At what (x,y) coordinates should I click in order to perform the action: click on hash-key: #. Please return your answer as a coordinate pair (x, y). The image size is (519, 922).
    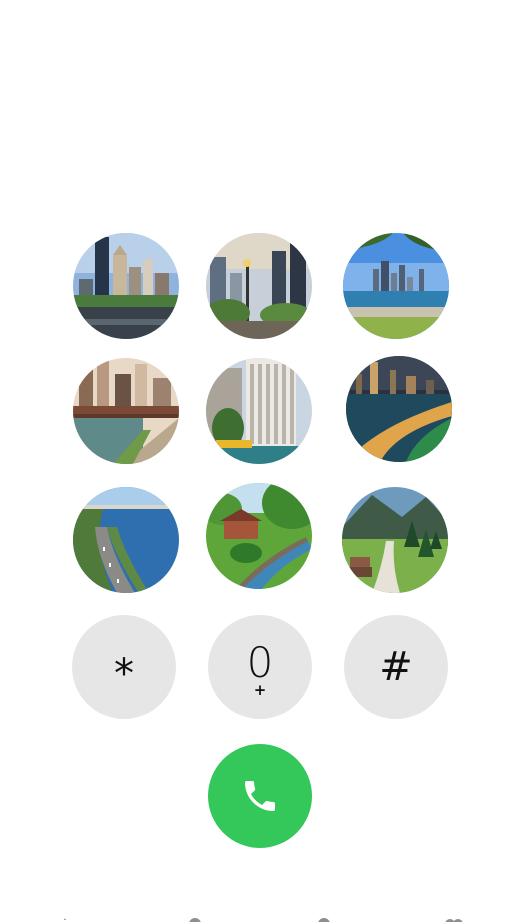
    Looking at the image, I should click on (396, 667).